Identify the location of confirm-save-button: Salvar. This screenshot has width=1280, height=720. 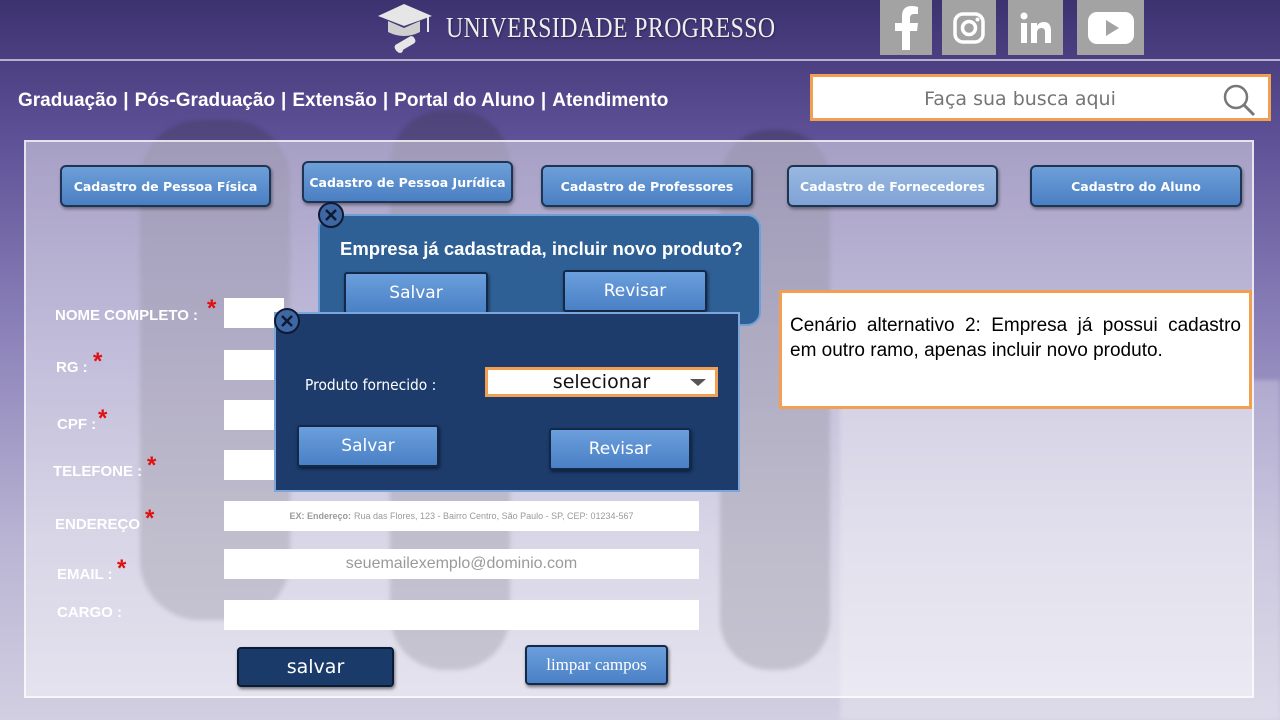
(416, 293).